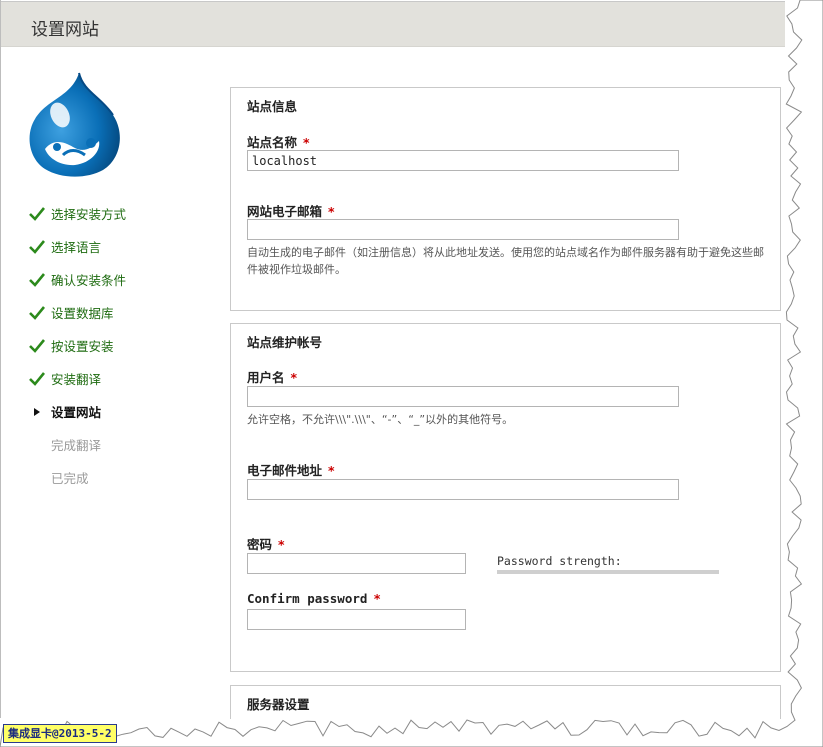 The height and width of the screenshot is (747, 823). I want to click on password-label: 密码 *, so click(266, 544).